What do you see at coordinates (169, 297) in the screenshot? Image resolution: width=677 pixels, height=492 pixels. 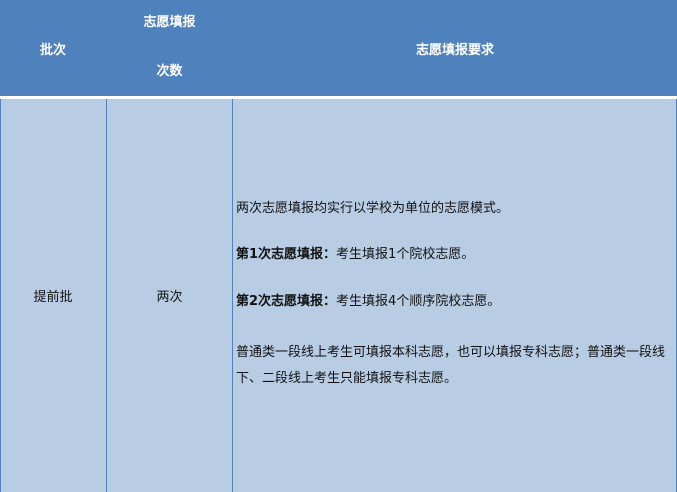 I see `cell-times: 两次` at bounding box center [169, 297].